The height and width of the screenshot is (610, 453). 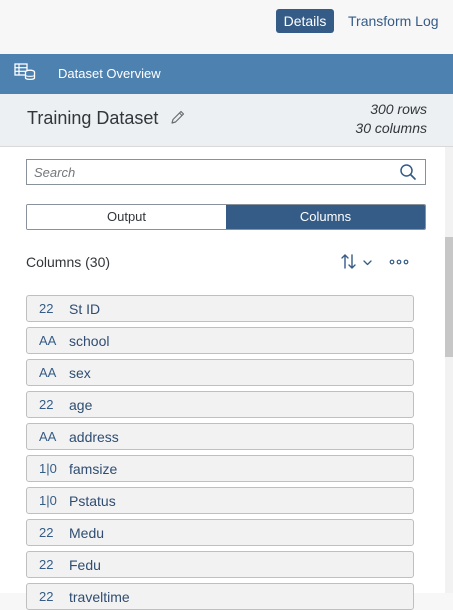 What do you see at coordinates (226, 27) in the screenshot?
I see `top-toolbar: Details Transform Log` at bounding box center [226, 27].